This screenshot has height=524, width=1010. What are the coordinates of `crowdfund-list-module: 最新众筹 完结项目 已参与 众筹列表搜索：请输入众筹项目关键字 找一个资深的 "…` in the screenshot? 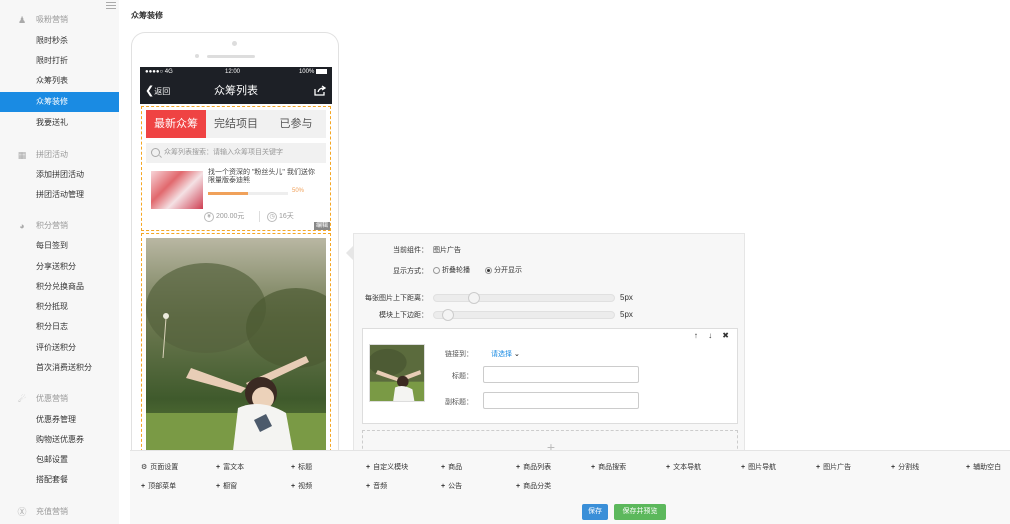 It's located at (236, 168).